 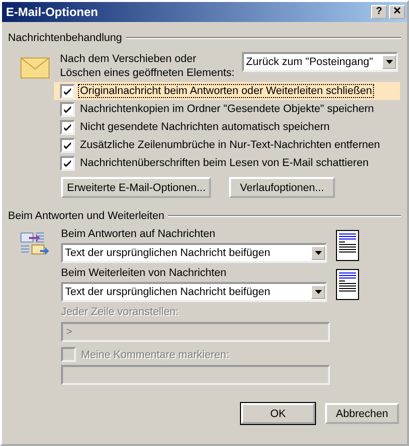 What do you see at coordinates (148, 66) in the screenshot?
I see `move-label: Nach dem Verschieben oder Löschen eines geöffneten Elements:` at bounding box center [148, 66].